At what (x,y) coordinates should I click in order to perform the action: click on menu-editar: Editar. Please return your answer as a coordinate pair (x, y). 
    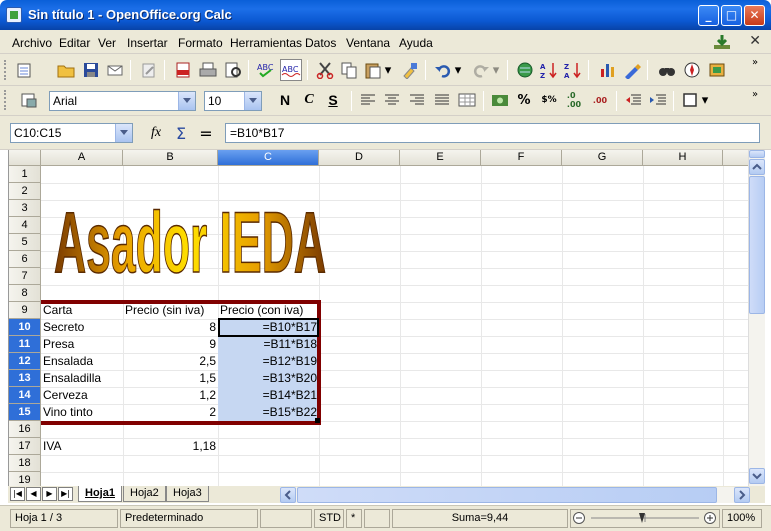
    Looking at the image, I should click on (74, 43).